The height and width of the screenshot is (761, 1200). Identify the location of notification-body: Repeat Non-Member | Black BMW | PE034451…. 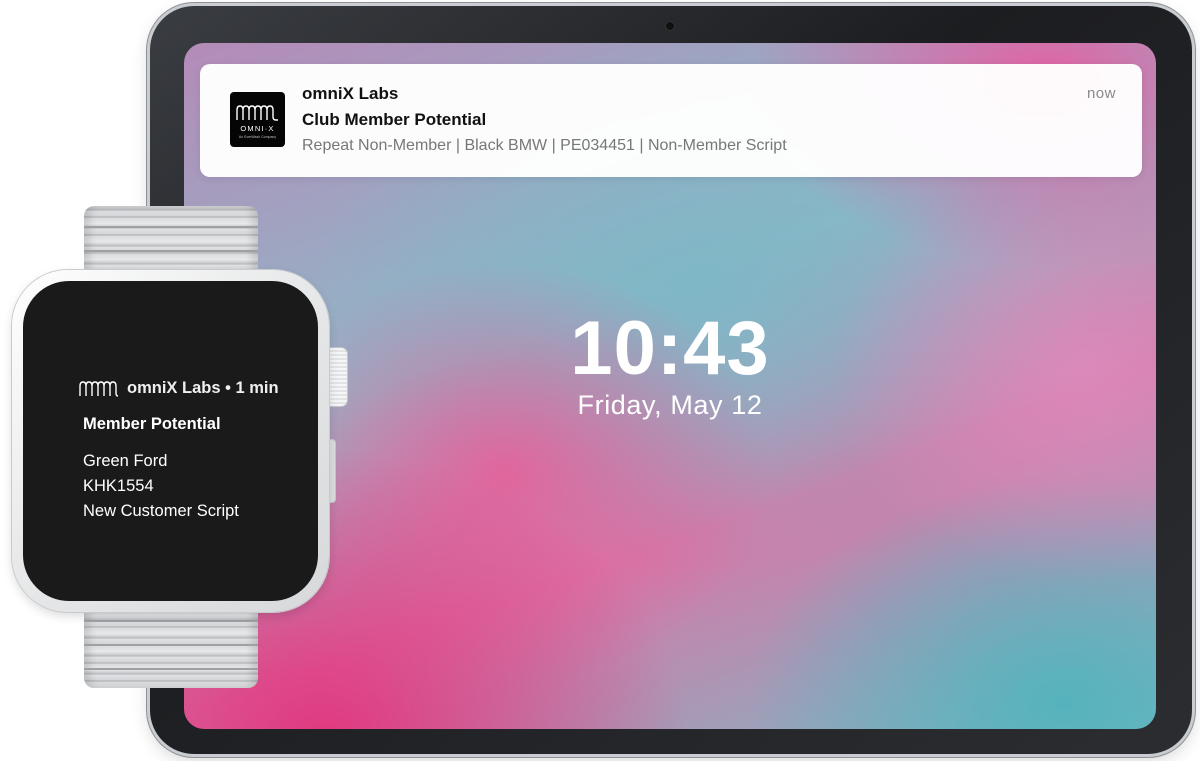
(544, 145).